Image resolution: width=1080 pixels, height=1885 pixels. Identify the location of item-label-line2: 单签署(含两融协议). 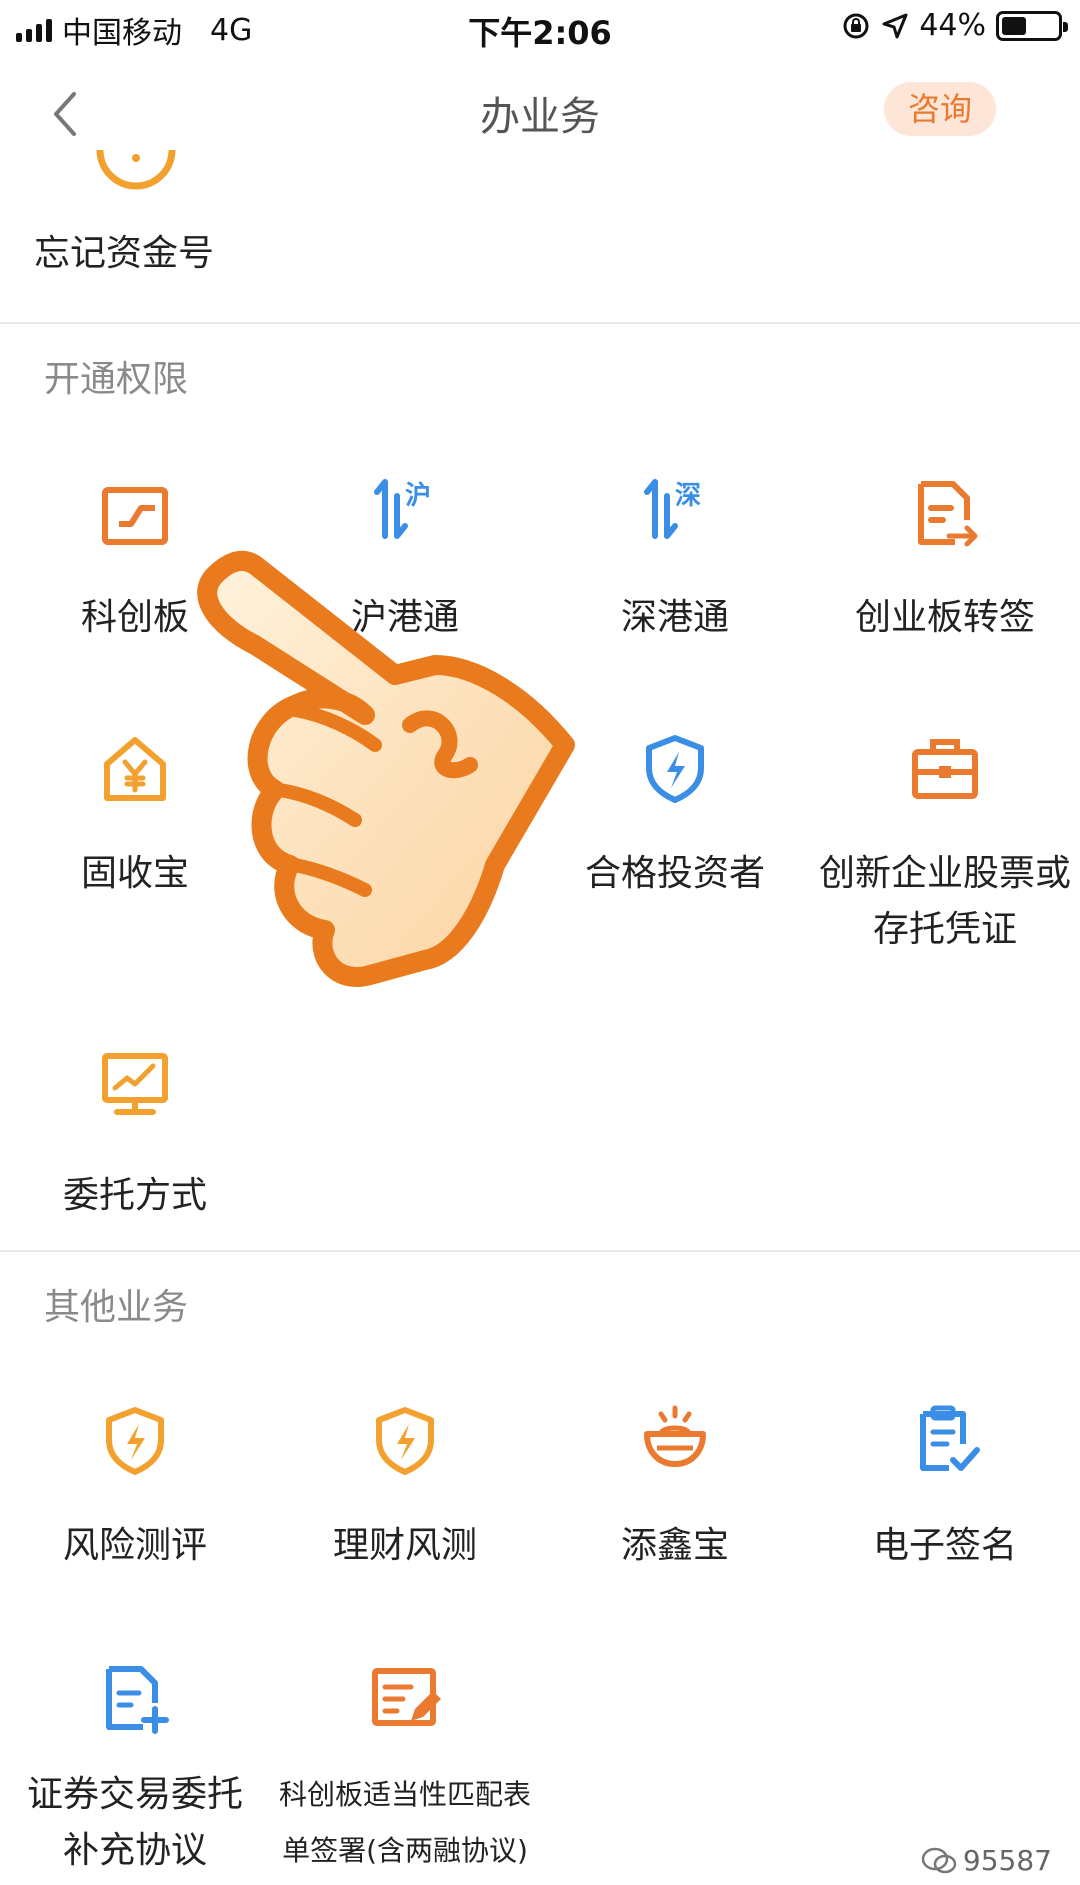
(405, 1850).